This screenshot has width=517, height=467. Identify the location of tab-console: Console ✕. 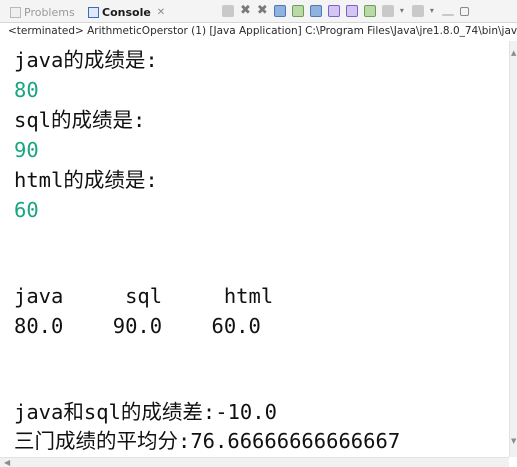
(126, 12).